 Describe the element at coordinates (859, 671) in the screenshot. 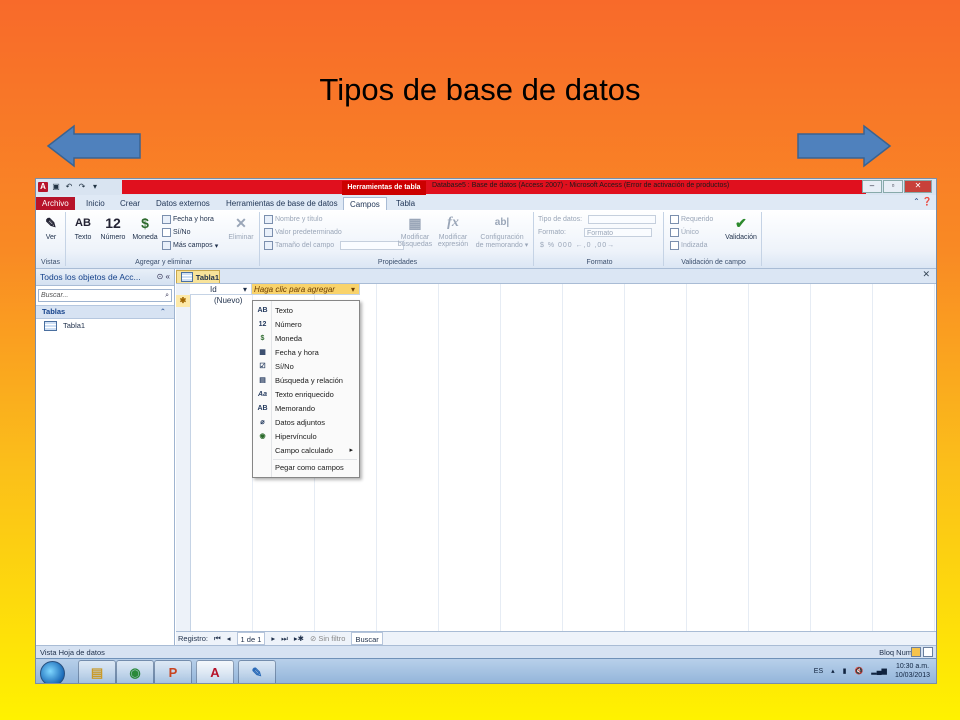

I see `volume-muted-icon: 🔇` at that location.